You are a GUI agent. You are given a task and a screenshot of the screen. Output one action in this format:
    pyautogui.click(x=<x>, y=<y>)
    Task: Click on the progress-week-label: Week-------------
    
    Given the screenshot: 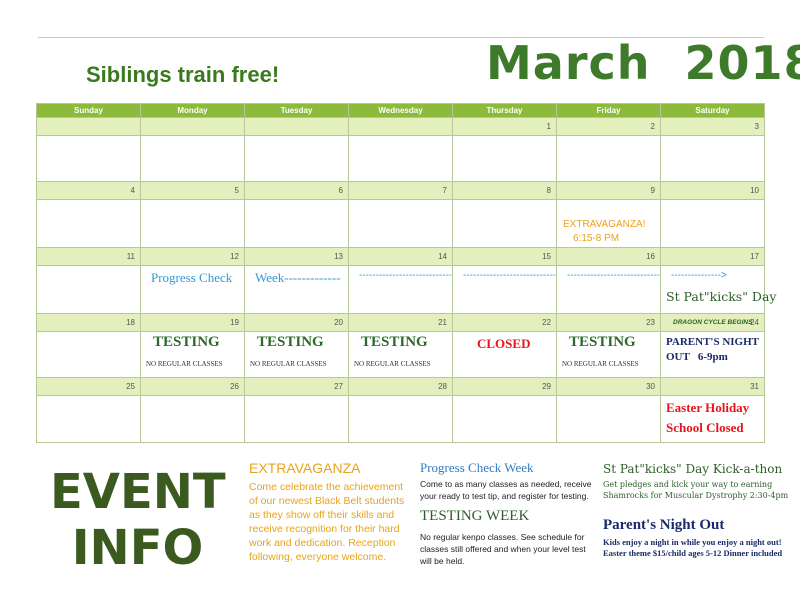 What is the action you would take?
    pyautogui.click(x=298, y=277)
    